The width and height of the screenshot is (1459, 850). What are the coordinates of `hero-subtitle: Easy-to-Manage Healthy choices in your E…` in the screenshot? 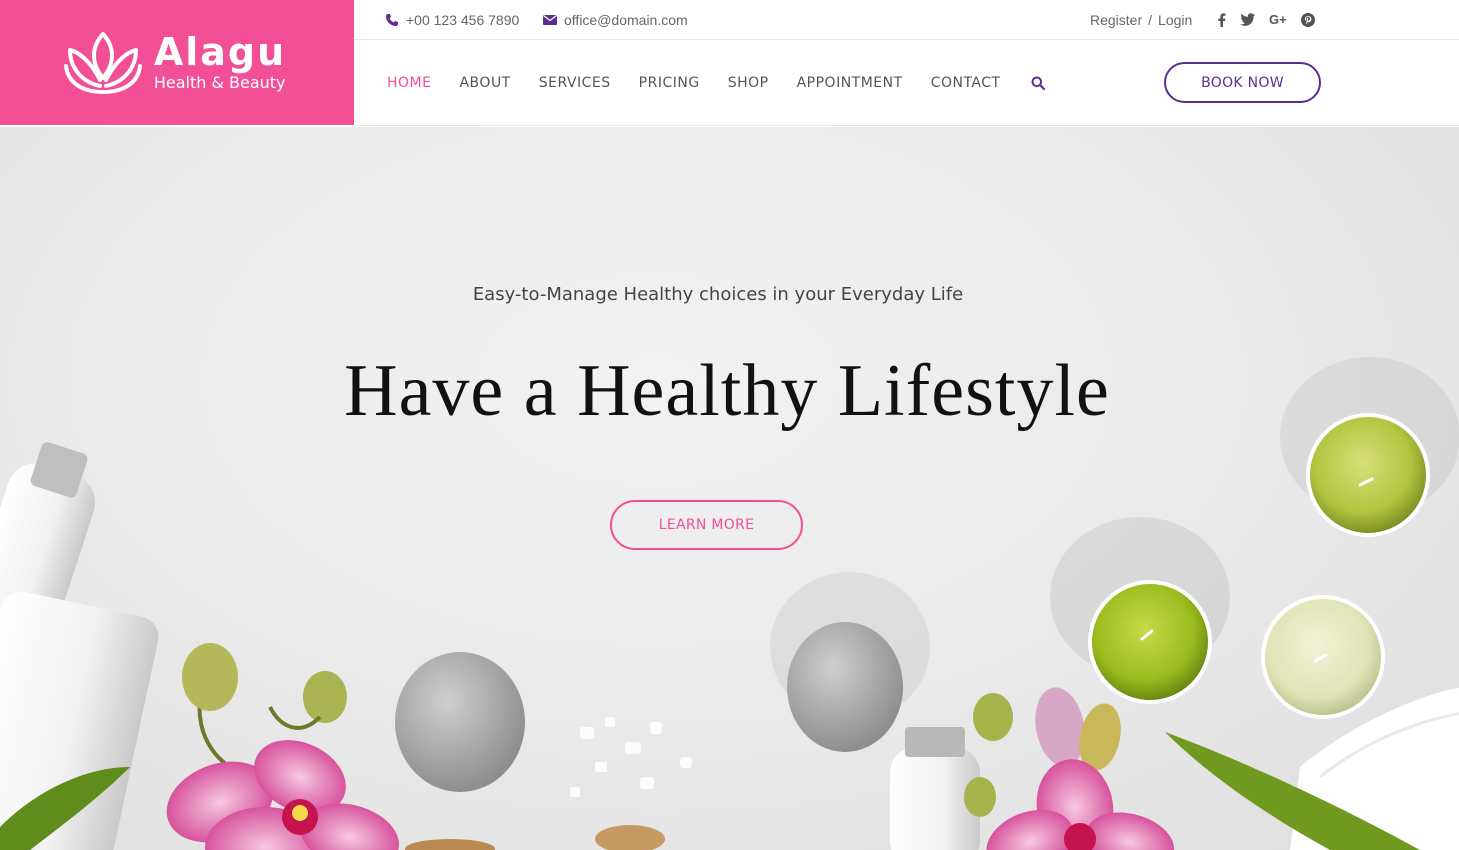 It's located at (718, 294).